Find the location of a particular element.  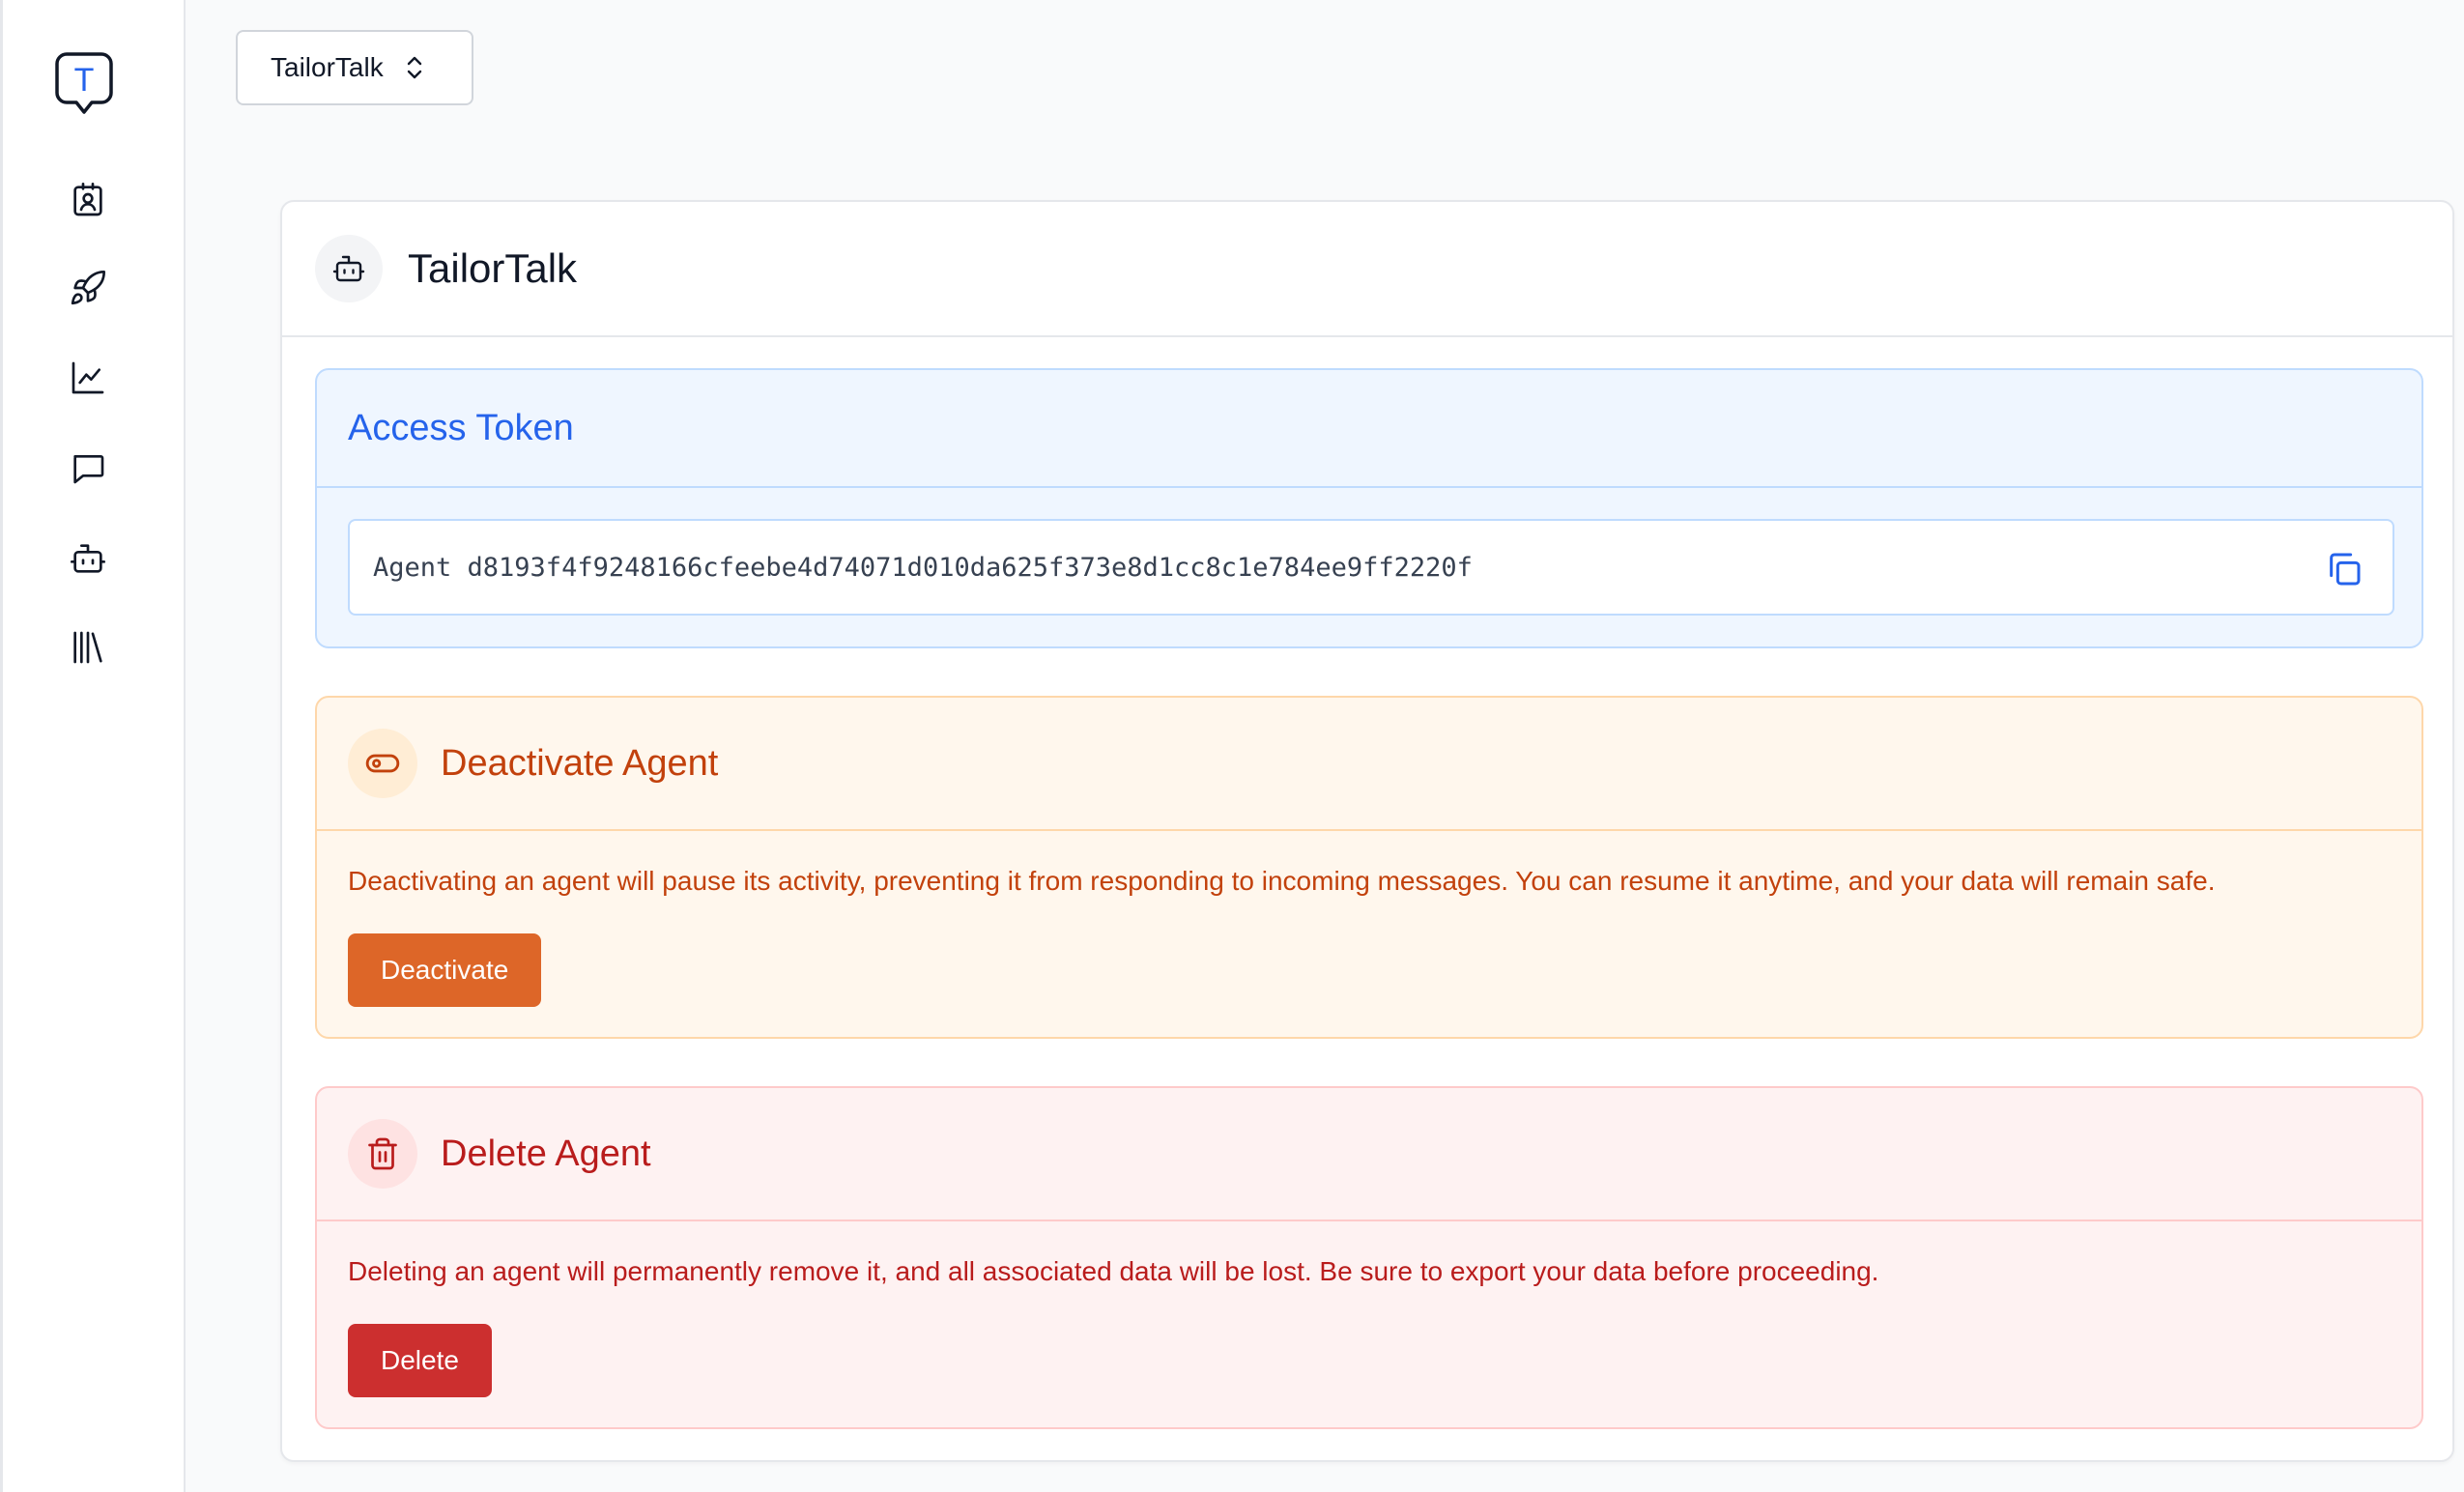

workspace-selector: TailorTalk is located at coordinates (354, 67).